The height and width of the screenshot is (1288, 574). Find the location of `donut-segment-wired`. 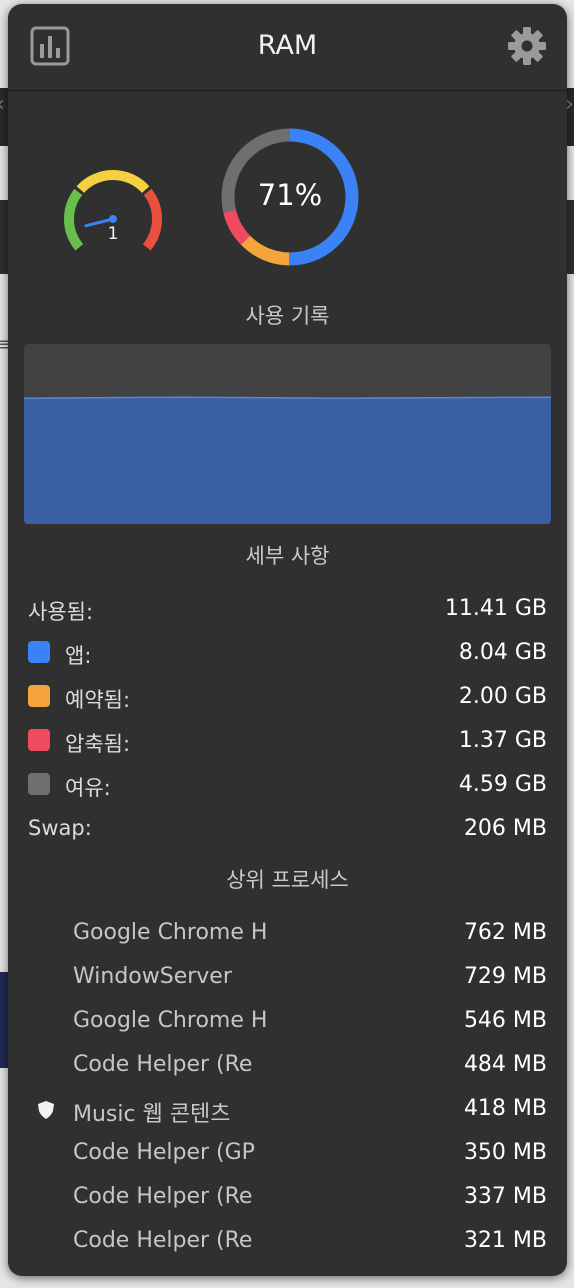

donut-segment-wired is located at coordinates (265, 250).